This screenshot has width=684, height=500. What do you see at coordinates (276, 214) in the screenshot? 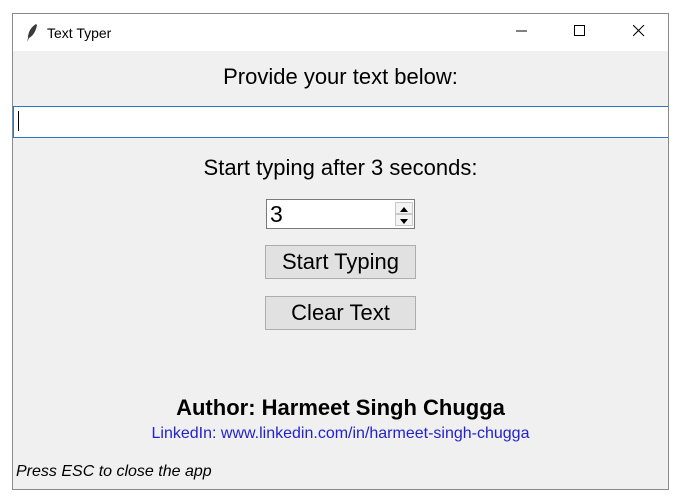
I see `delay-value: 3` at bounding box center [276, 214].